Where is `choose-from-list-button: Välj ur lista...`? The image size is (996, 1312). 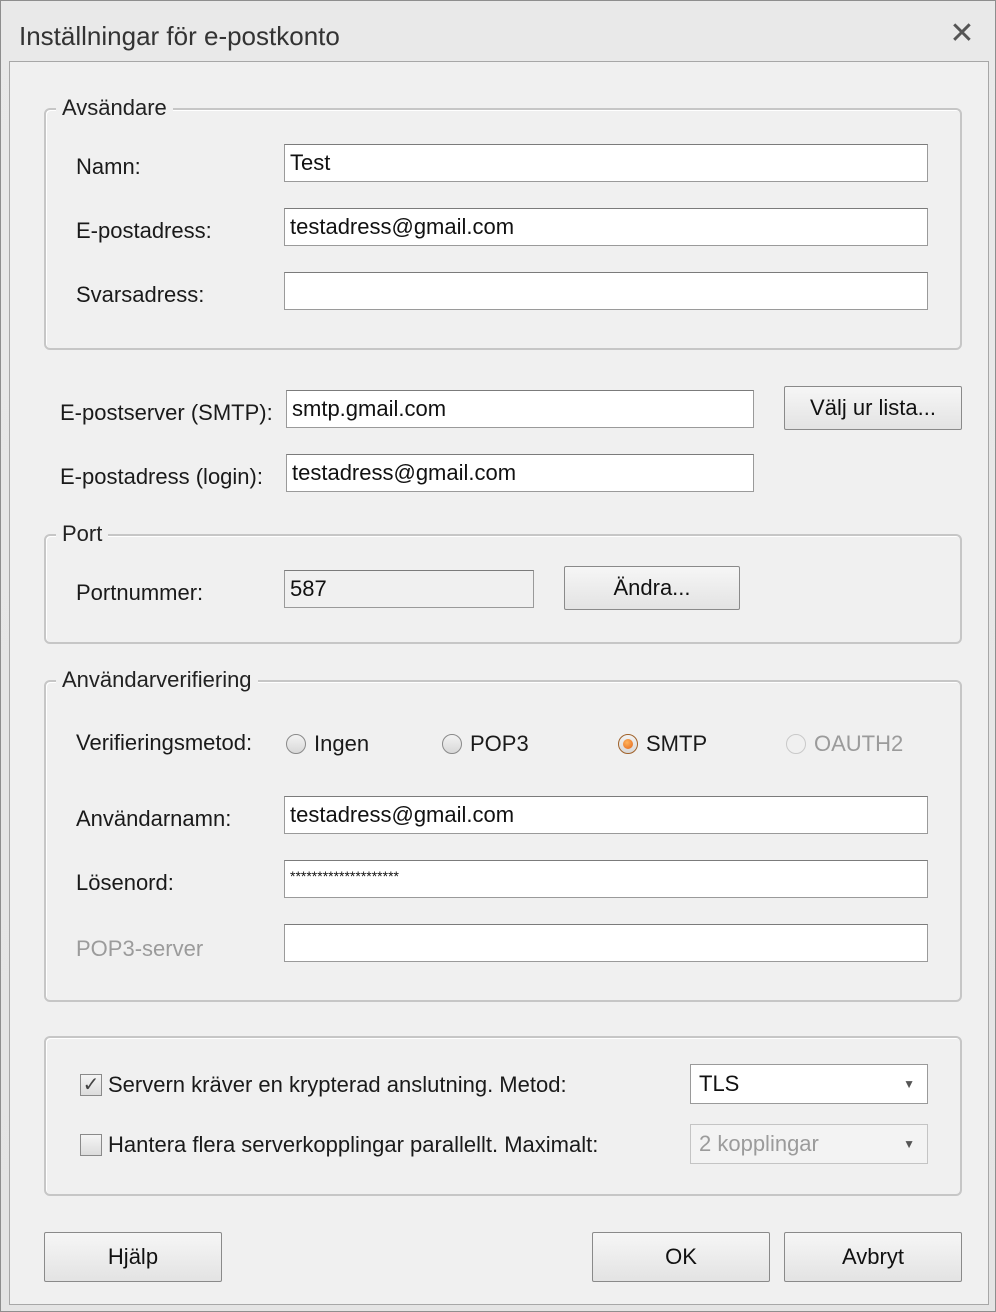 choose-from-list-button: Välj ur lista... is located at coordinates (873, 408).